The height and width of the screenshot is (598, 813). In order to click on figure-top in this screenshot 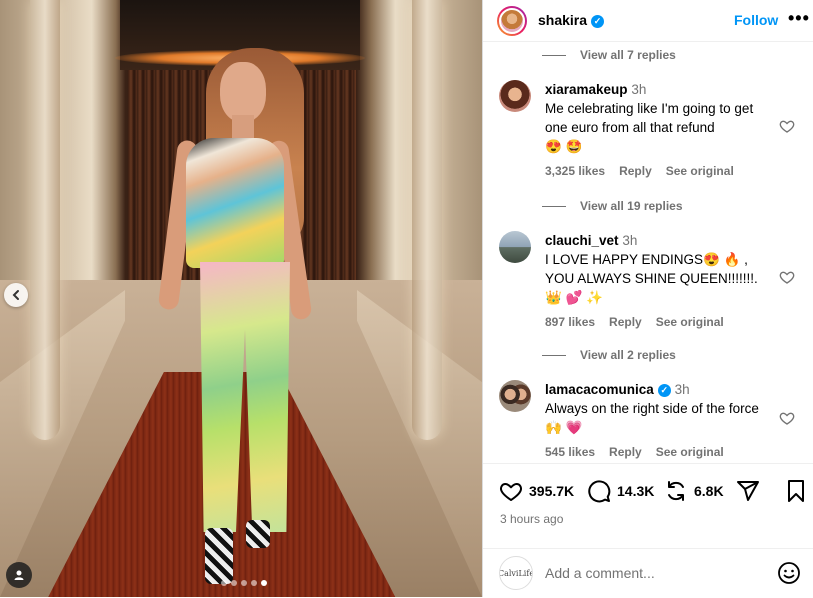, I will do `click(235, 203)`.